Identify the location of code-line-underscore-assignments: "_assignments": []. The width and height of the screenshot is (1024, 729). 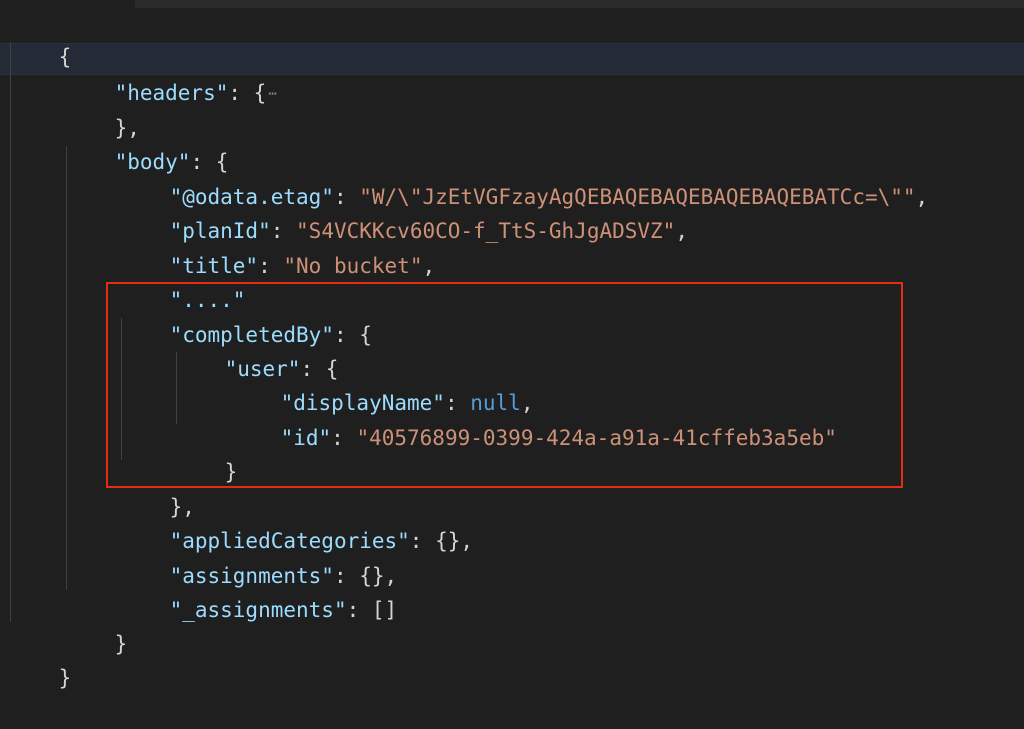
(283, 610).